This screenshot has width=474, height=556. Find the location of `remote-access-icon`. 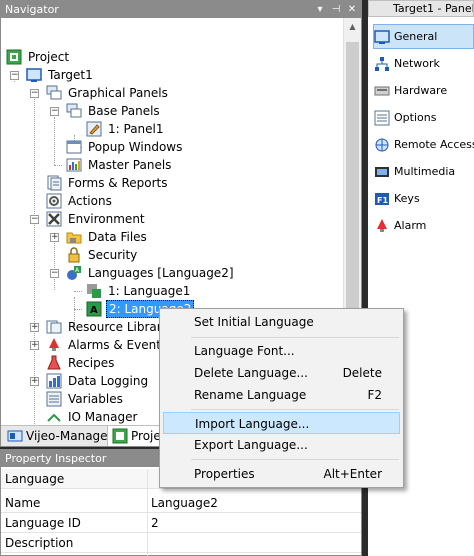

remote-access-icon is located at coordinates (382, 145).